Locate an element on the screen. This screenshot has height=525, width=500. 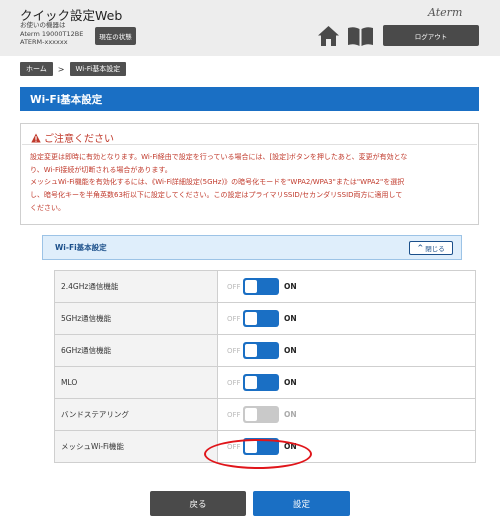
table-row: 2.4GHz通信機能 OFF ON is located at coordinates (265, 286).